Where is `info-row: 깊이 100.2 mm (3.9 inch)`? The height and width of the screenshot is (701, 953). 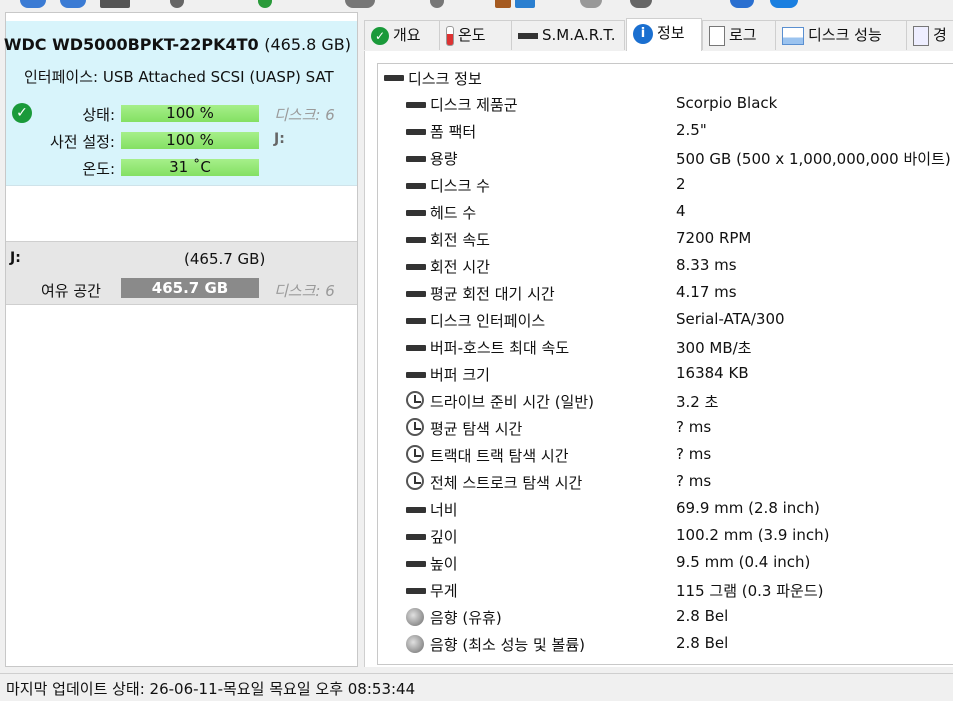
info-row: 깊이 100.2 mm (3.9 inch) is located at coordinates (679, 536).